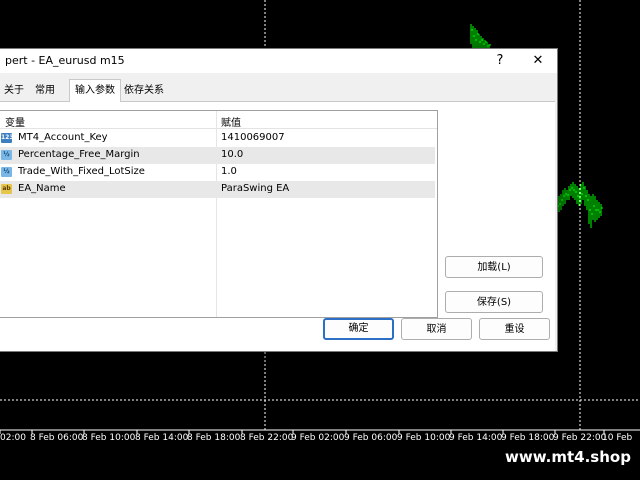  I want to click on tab-dependencies: 依存关系, so click(144, 91).